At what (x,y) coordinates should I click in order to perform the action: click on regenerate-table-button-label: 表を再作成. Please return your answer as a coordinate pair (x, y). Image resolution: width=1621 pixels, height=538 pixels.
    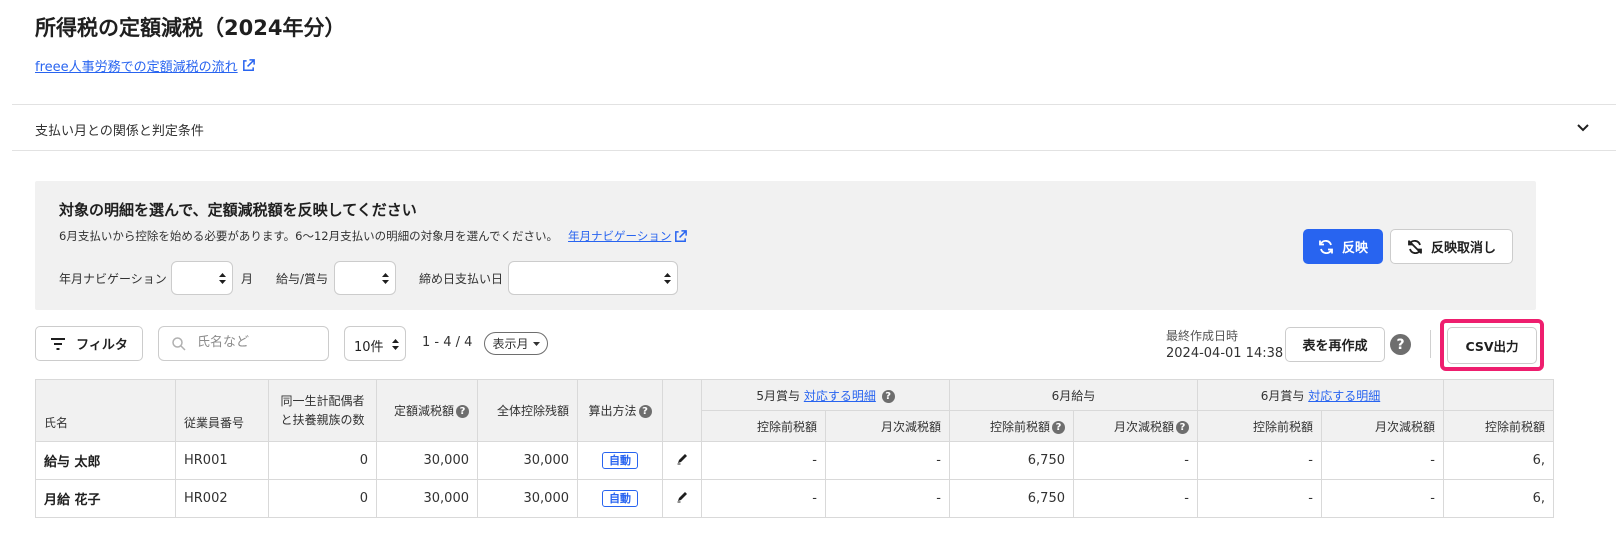
    Looking at the image, I should click on (1335, 346).